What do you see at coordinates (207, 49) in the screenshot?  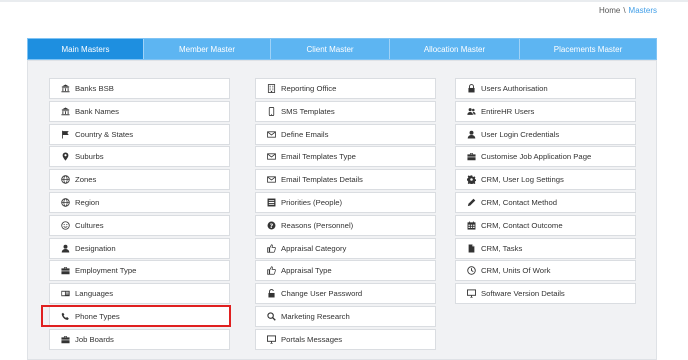 I see `tab-member-master: Member Master` at bounding box center [207, 49].